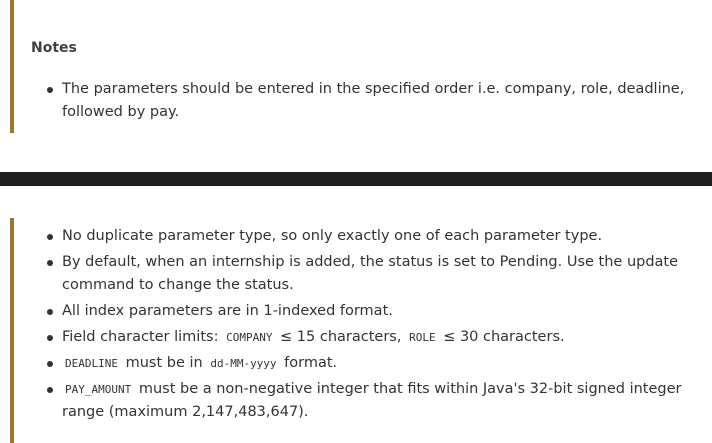  What do you see at coordinates (164, 363) in the screenshot?
I see `list-item-text: must be in` at bounding box center [164, 363].